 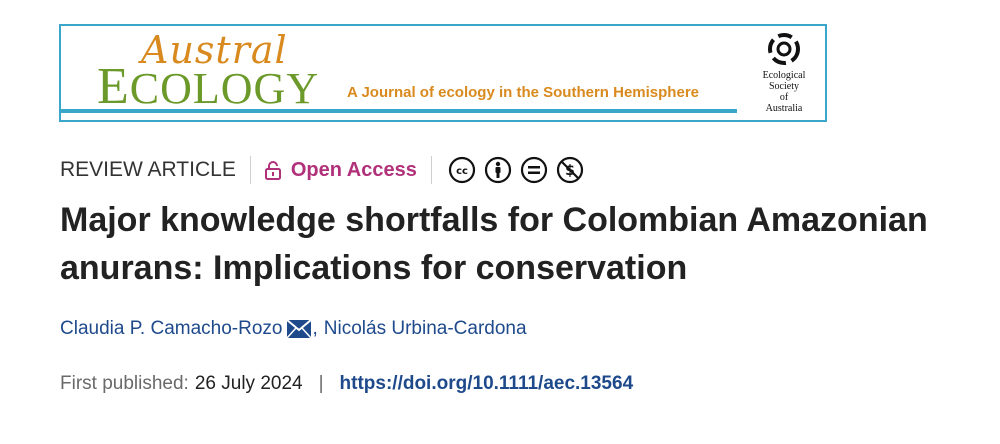 I want to click on society-logo: Ecological Society of Australia, so click(x=784, y=73).